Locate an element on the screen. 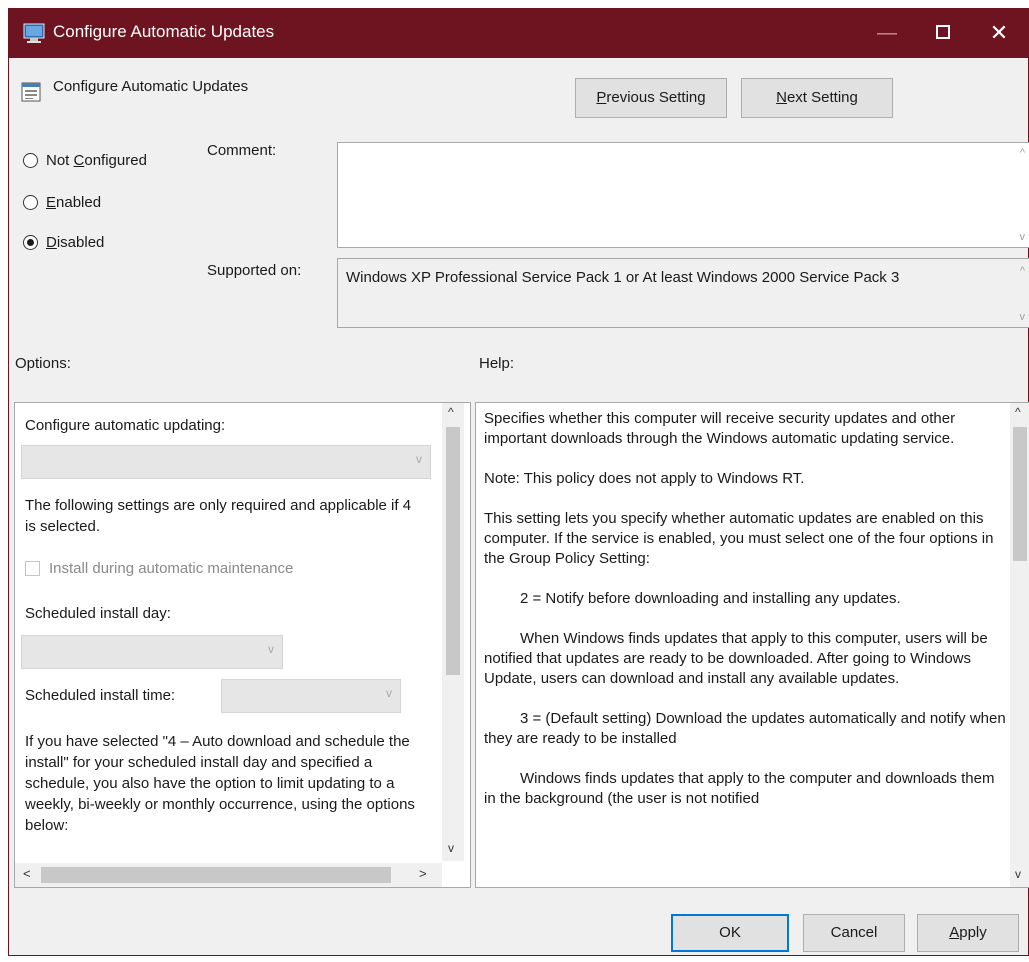  options-hscroll-thumb is located at coordinates (216, 875).